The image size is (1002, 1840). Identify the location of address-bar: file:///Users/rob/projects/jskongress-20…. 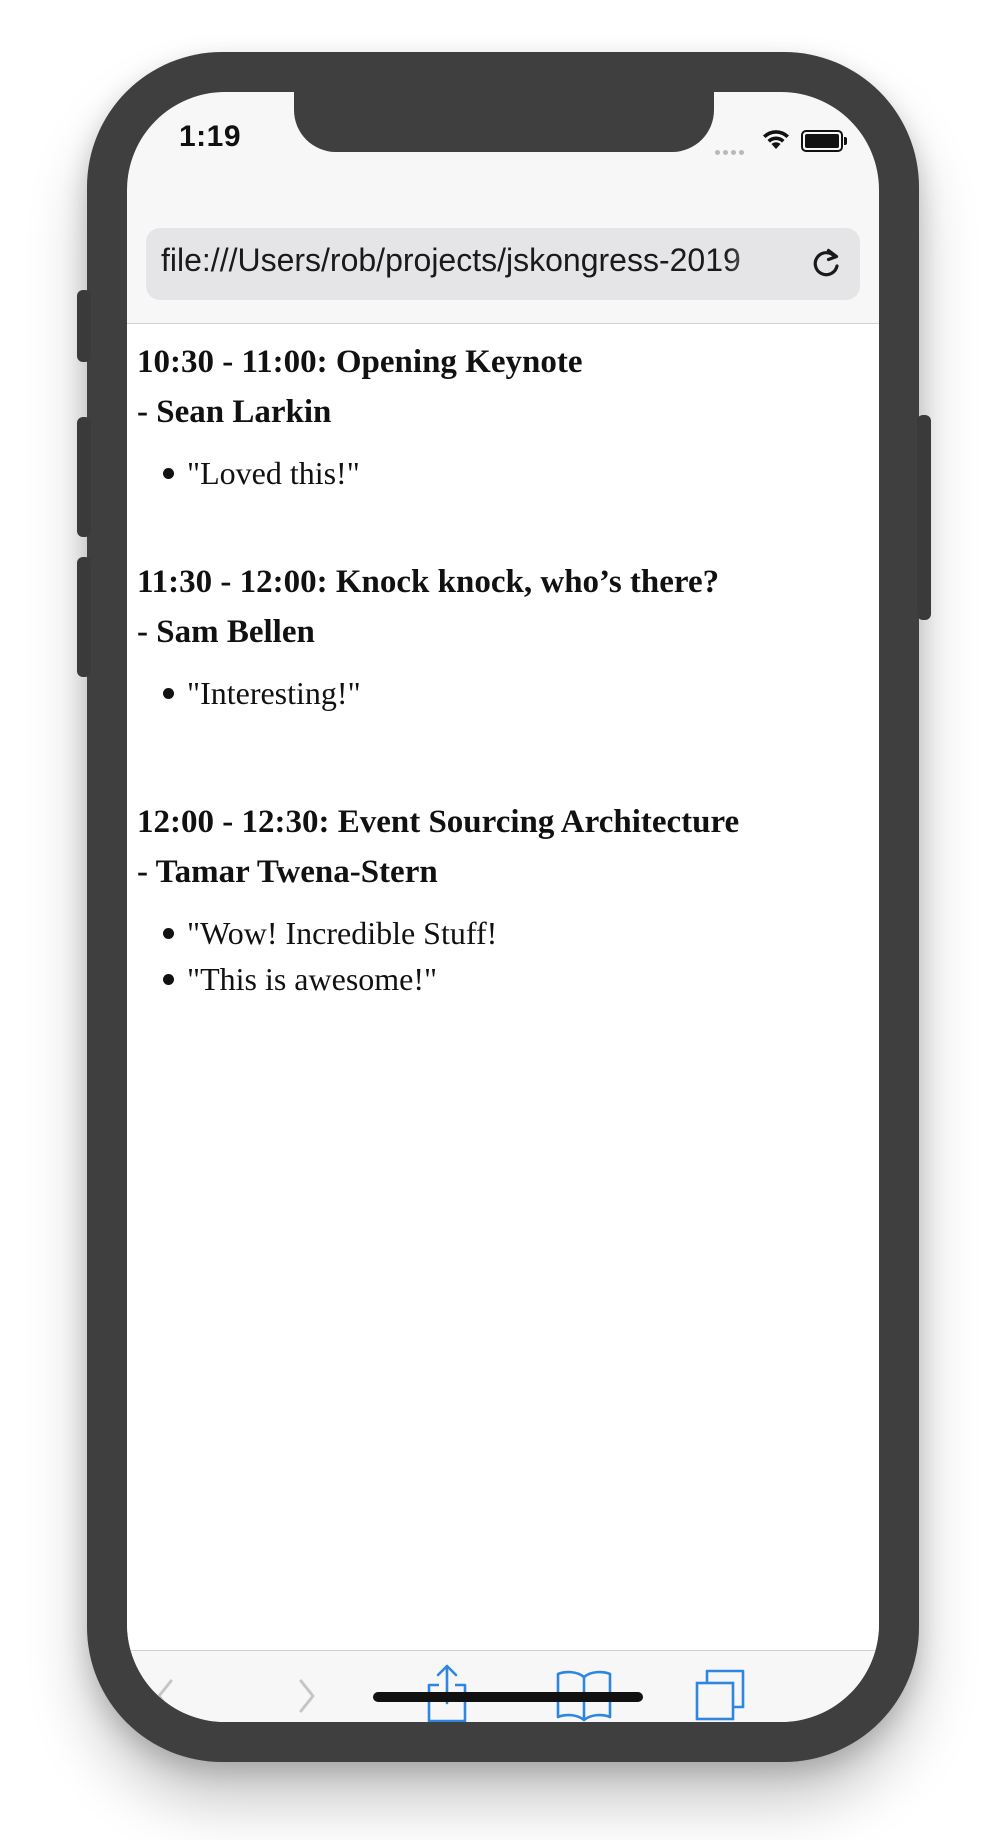
(503, 264).